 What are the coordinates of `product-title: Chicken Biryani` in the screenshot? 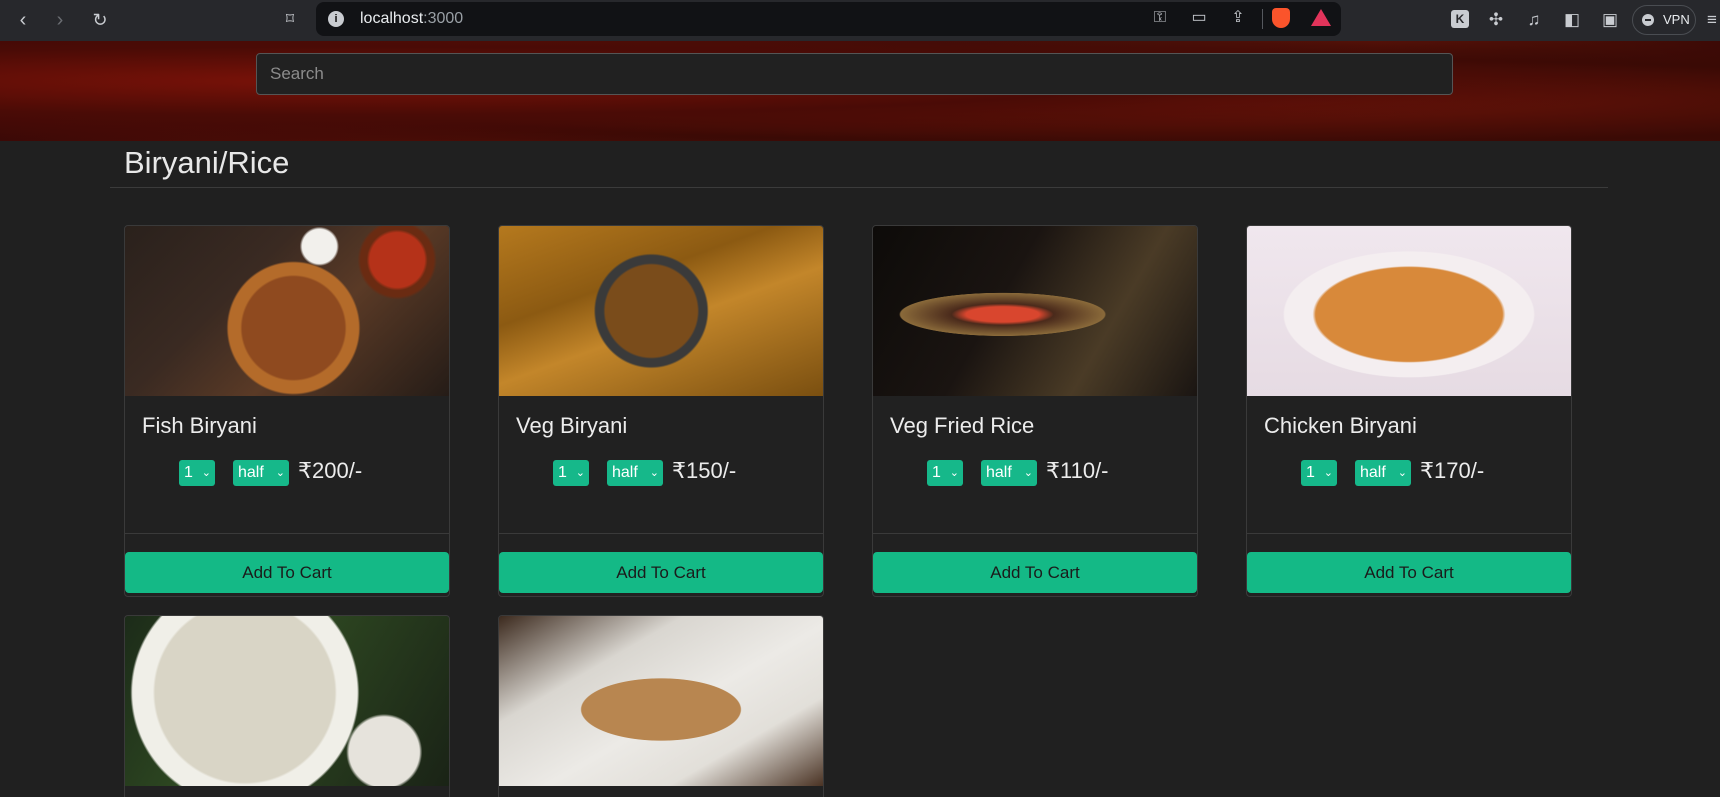 It's located at (1340, 425).